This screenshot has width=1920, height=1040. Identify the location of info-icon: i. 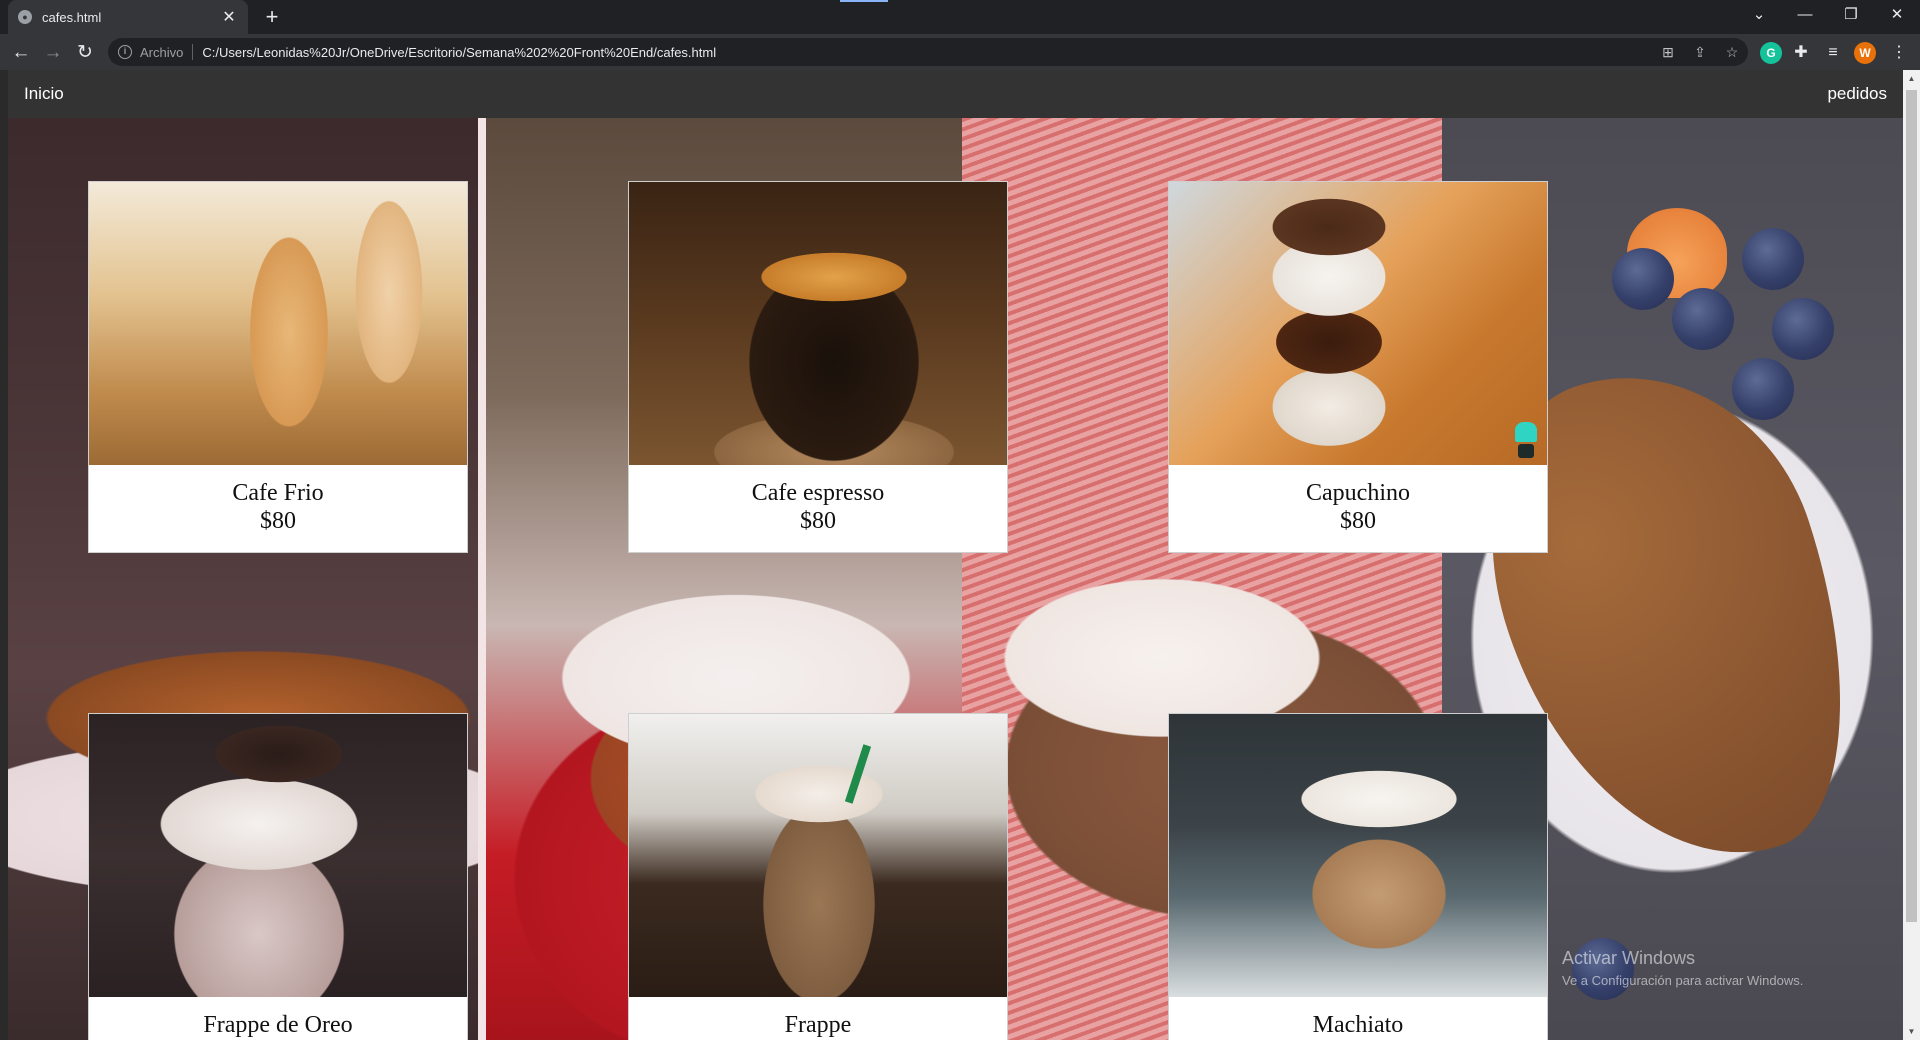
(125, 52).